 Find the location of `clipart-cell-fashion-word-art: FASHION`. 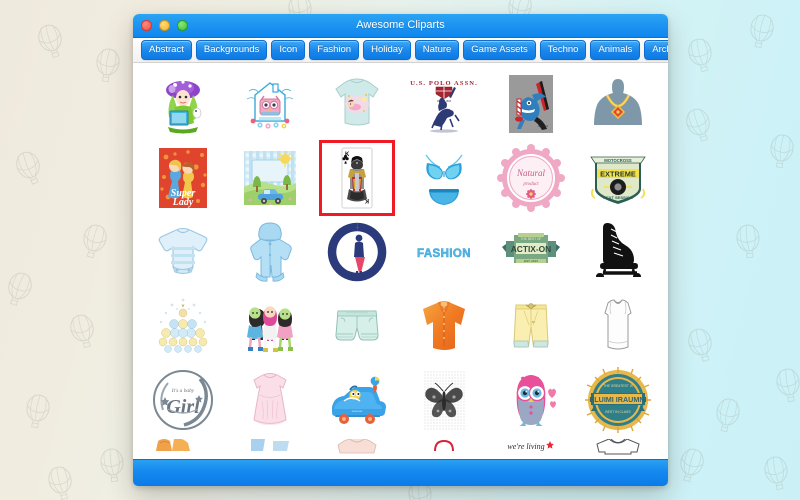

clipart-cell-fashion-word-art: FASHION is located at coordinates (443, 252).